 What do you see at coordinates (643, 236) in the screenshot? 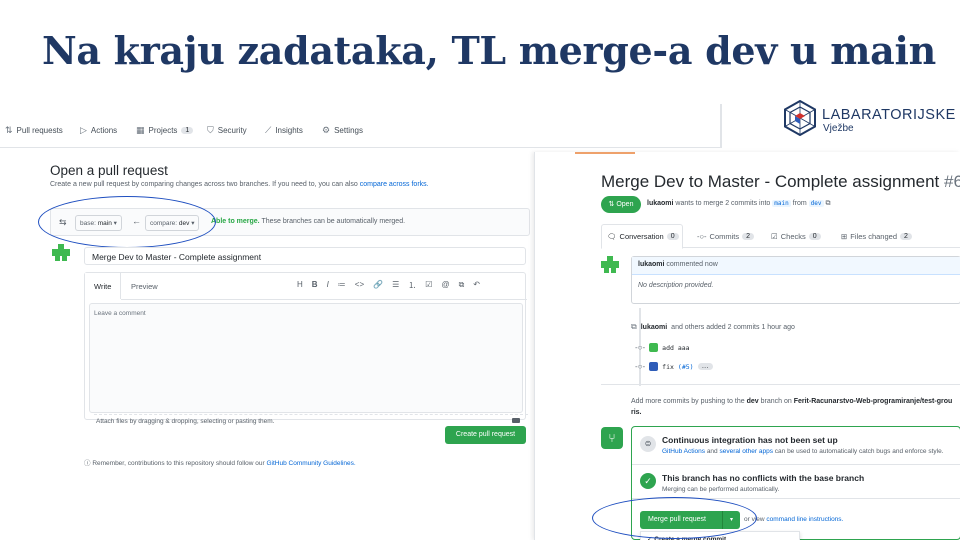
I see `tab-conversation: 🗨 Conversation 0` at bounding box center [643, 236].